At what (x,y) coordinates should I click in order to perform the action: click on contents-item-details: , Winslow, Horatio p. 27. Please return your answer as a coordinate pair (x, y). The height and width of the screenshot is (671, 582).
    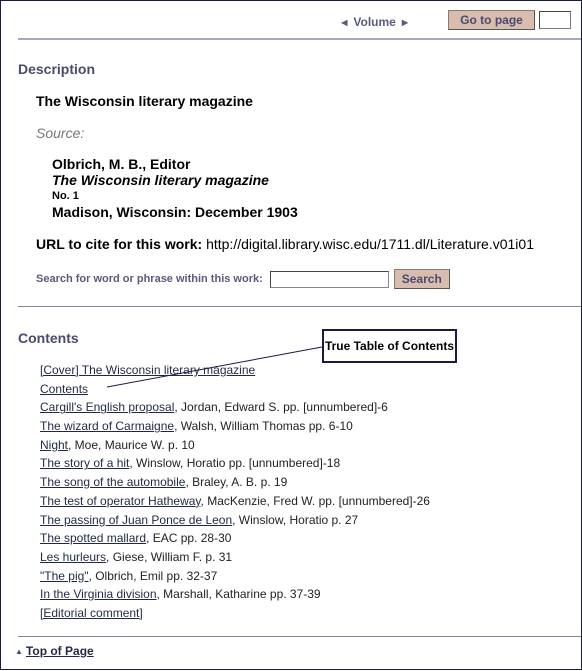
    Looking at the image, I should click on (295, 519).